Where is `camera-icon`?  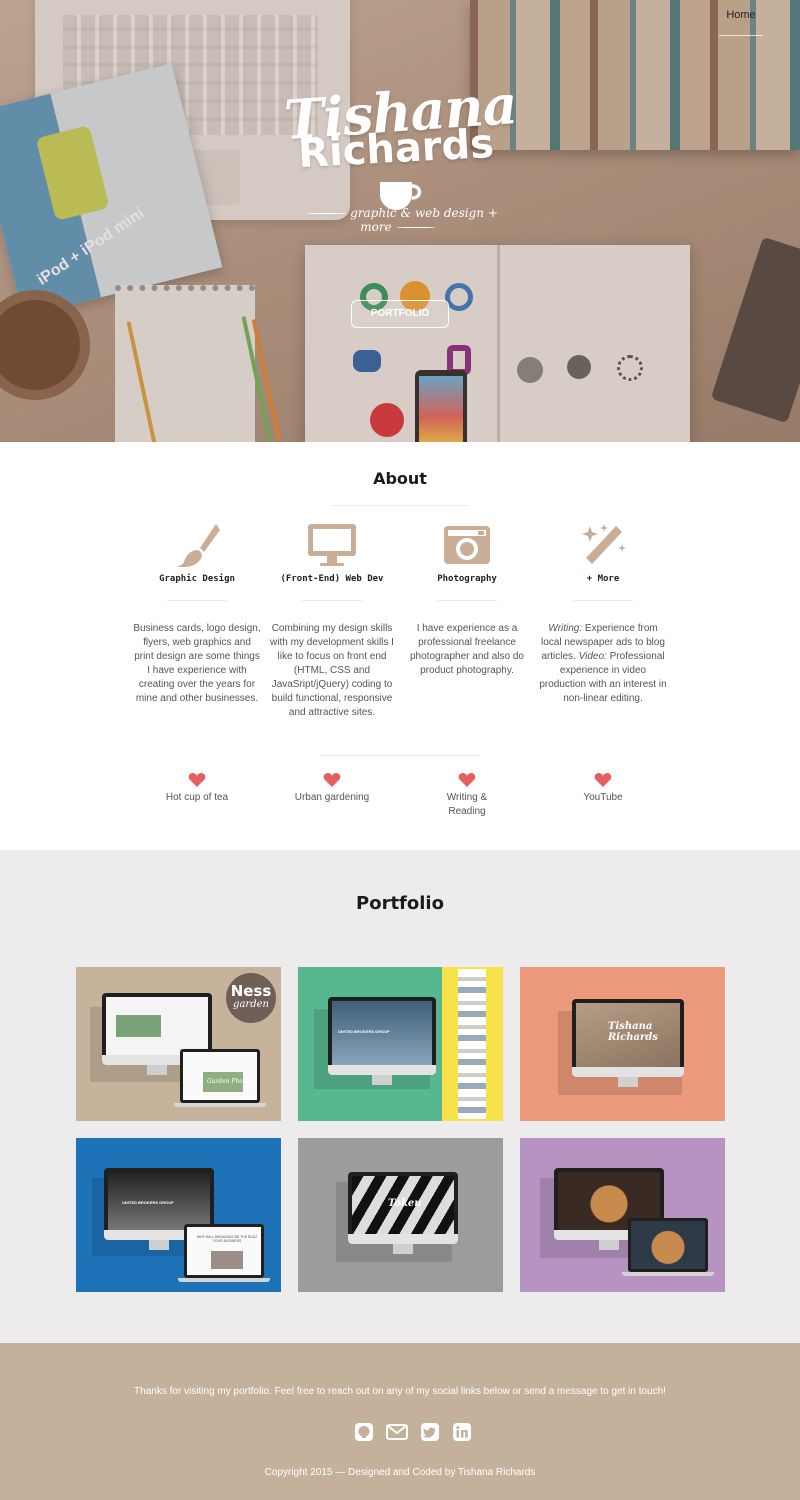 camera-icon is located at coordinates (467, 545).